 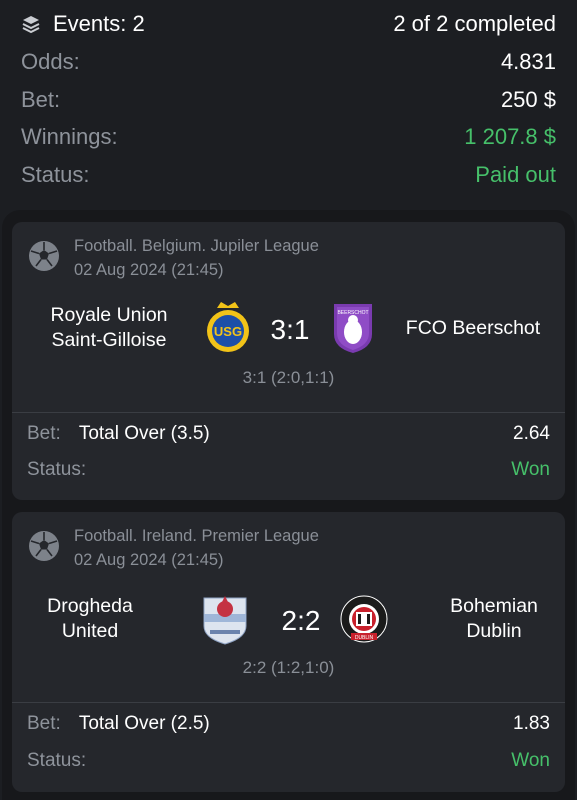 I want to click on bet-type: Total Over (2.5), so click(x=144, y=723).